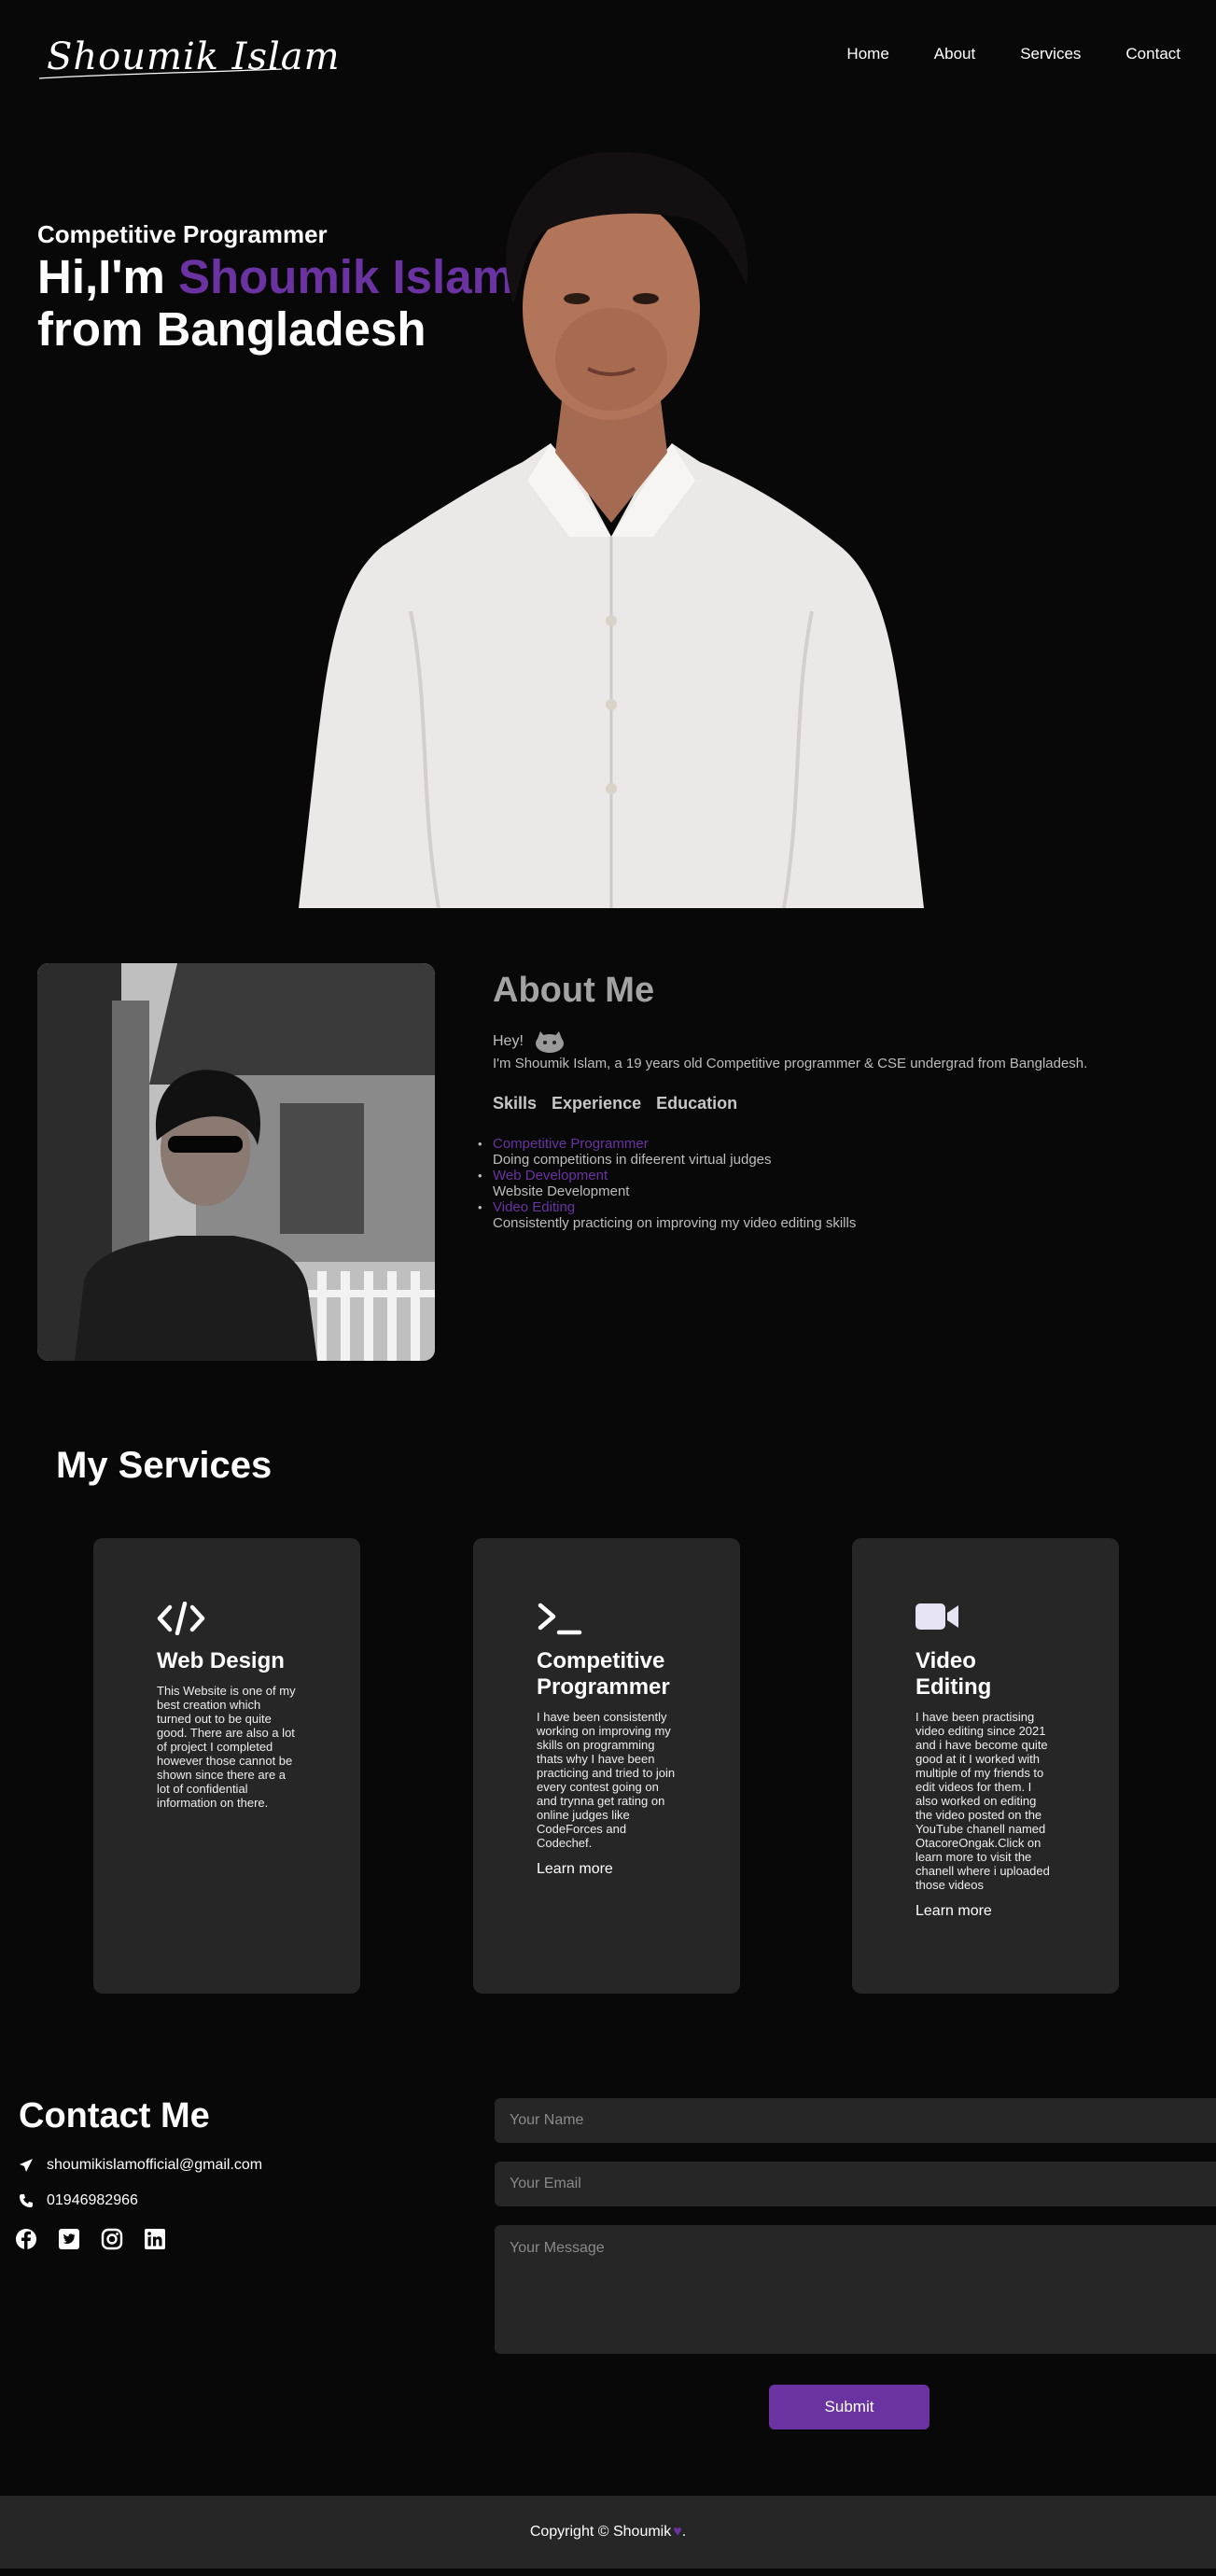 The width and height of the screenshot is (1216, 2576). Describe the element at coordinates (855, 2184) in the screenshot. I see `email-input` at that location.